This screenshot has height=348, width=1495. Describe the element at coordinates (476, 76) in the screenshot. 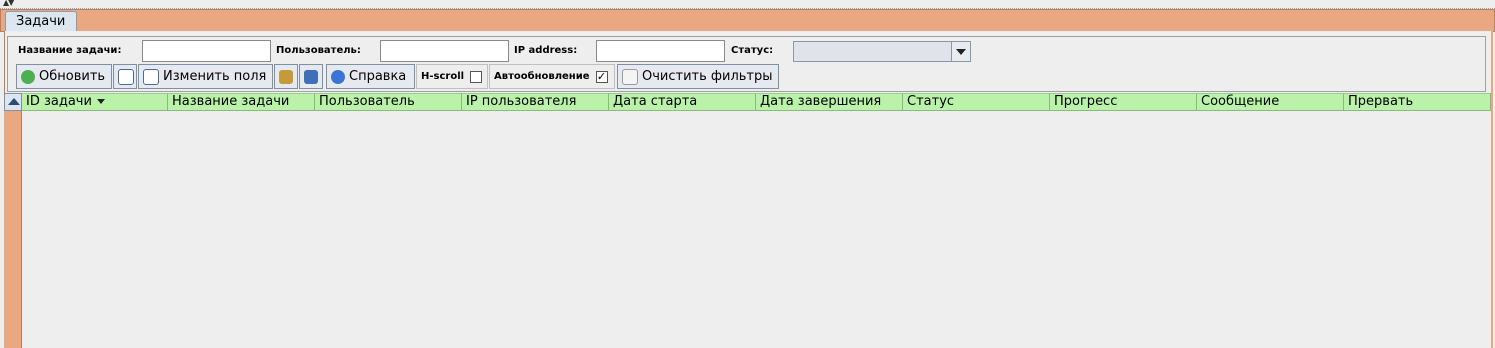

I see `hscroll-checkbox` at that location.